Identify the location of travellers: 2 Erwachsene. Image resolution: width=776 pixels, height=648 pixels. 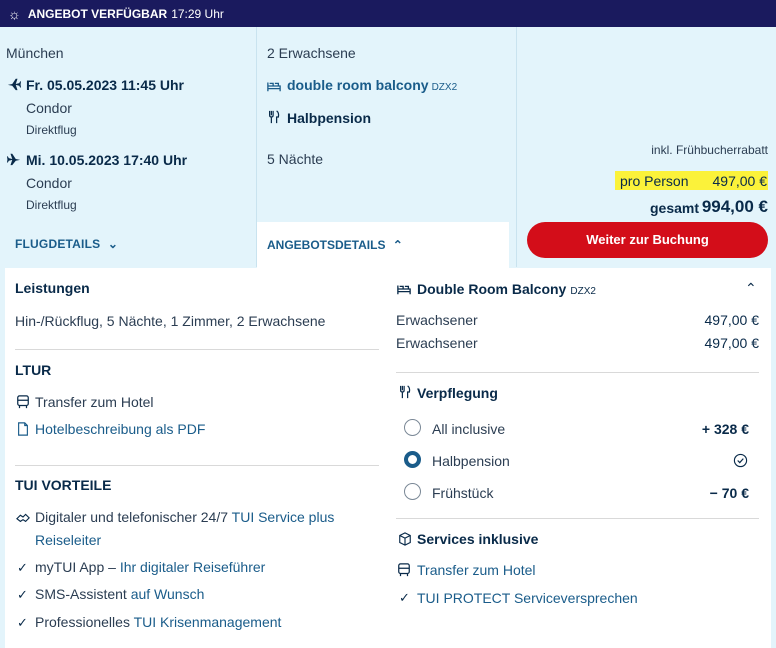
(311, 53).